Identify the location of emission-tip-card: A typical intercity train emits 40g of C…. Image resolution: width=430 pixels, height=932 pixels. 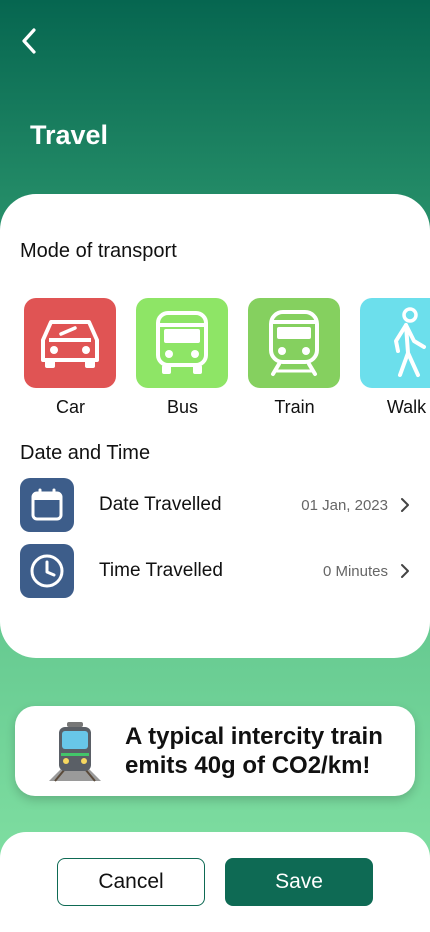
(215, 751).